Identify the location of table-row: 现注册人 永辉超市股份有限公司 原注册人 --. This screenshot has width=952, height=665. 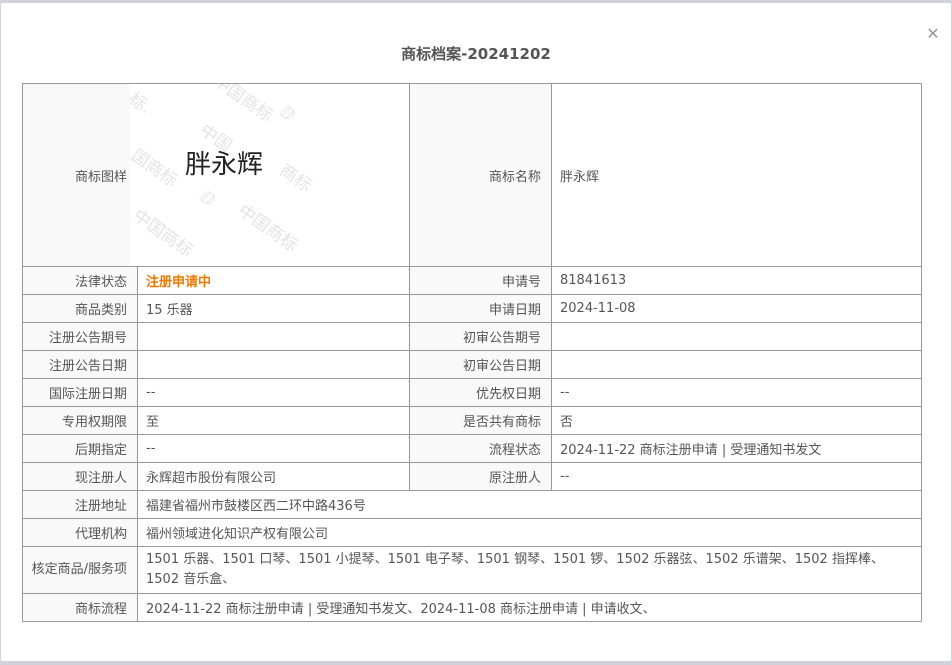
(472, 476).